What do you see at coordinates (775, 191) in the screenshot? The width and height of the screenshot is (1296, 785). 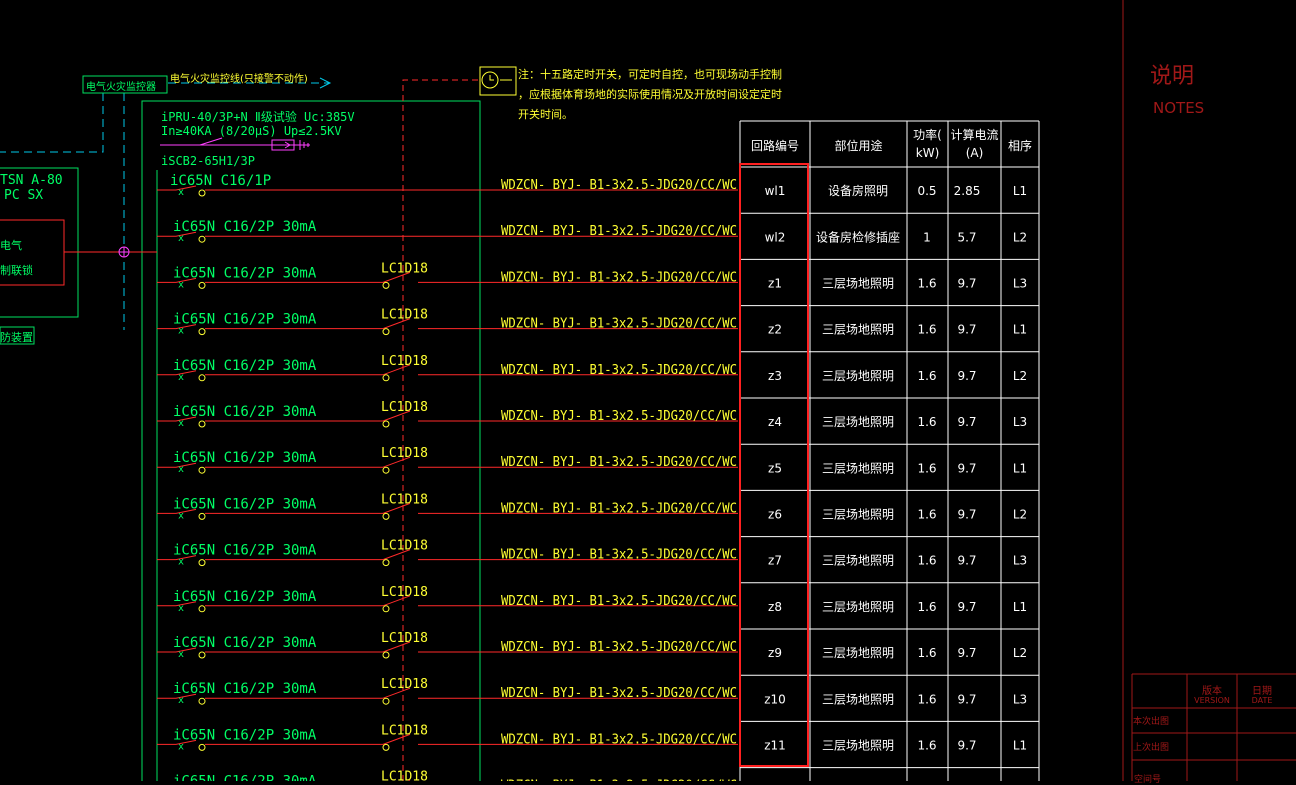 I see `circuit-id-cell: wl1` at bounding box center [775, 191].